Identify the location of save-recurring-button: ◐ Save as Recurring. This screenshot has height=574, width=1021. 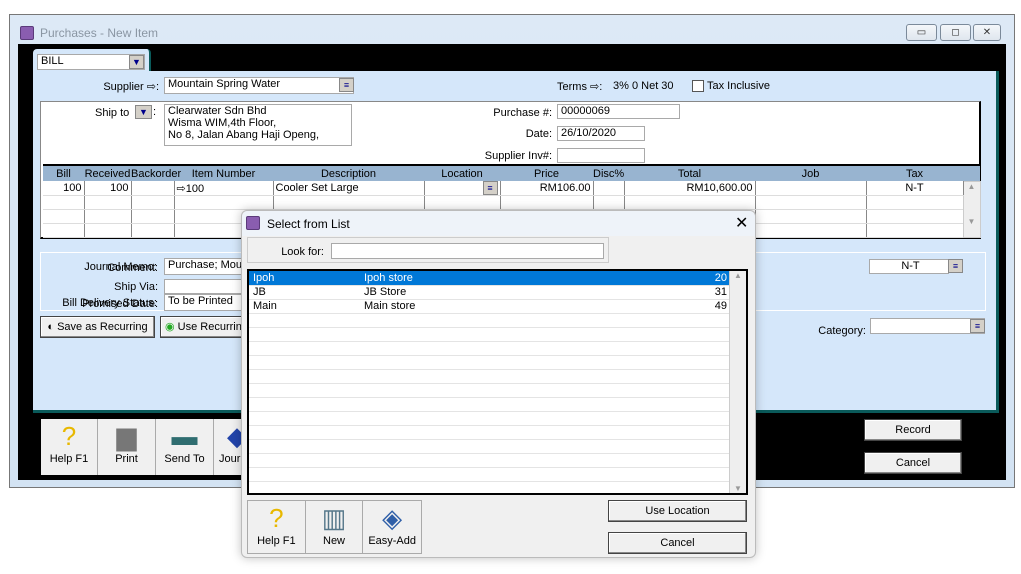
(97, 327).